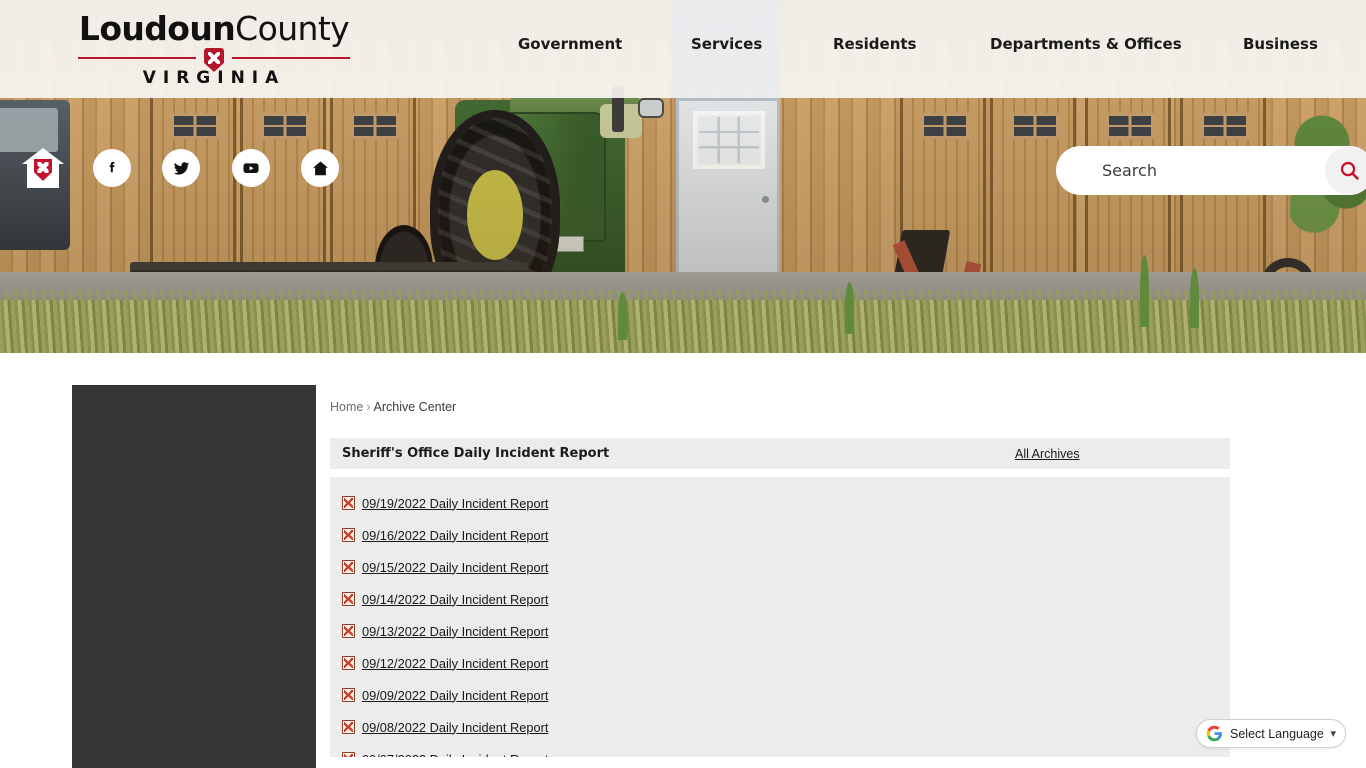 The width and height of the screenshot is (1366, 768). I want to click on document-link: 09/19/2022 Daily Incident Report, so click(455, 503).